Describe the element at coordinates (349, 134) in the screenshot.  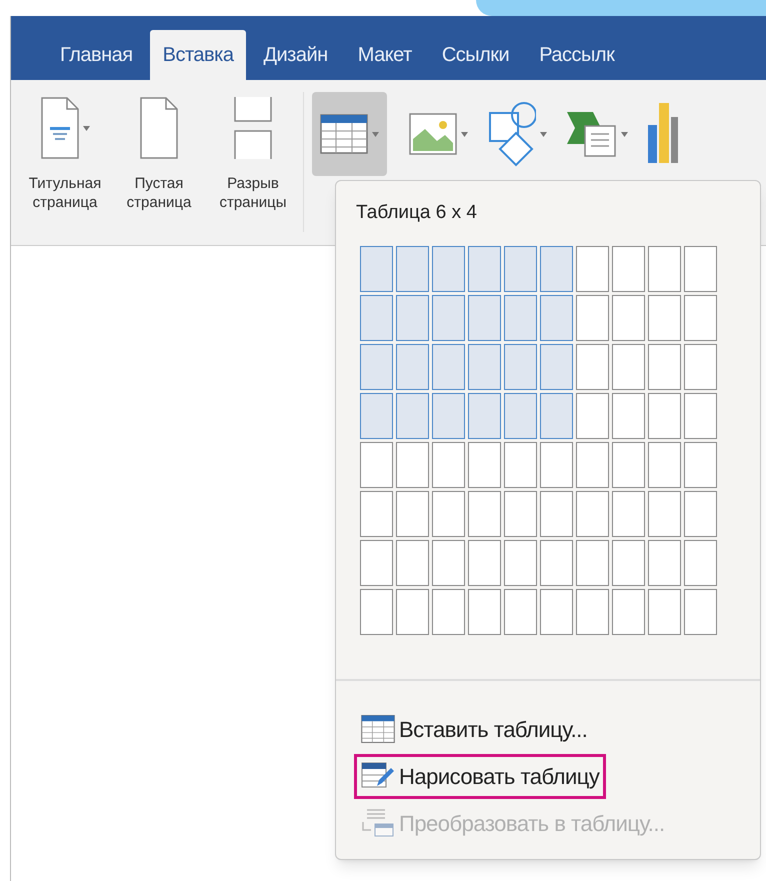
I see `ribbon-icon-button` at that location.